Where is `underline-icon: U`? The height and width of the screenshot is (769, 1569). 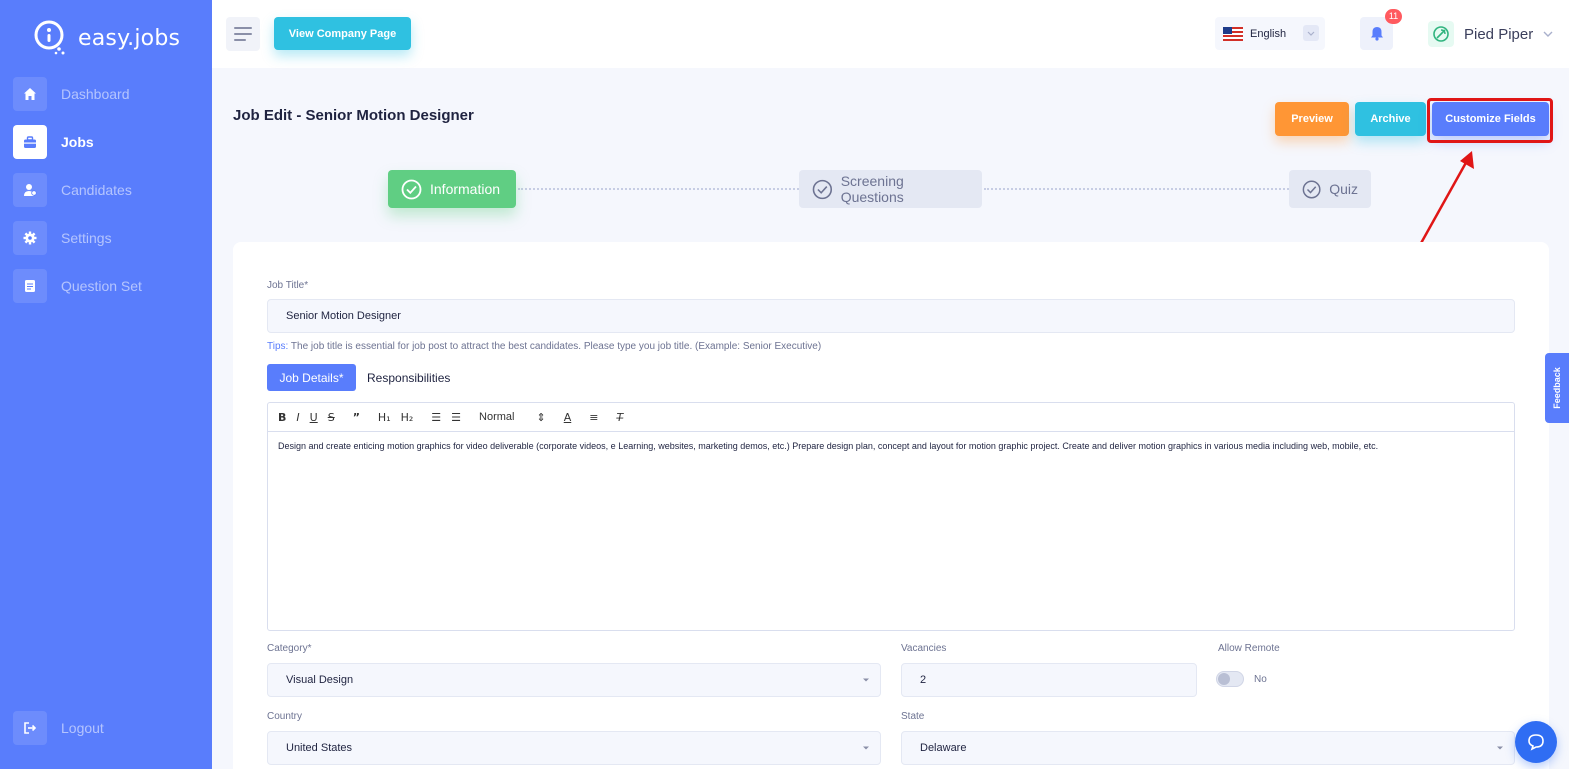 underline-icon: U is located at coordinates (314, 417).